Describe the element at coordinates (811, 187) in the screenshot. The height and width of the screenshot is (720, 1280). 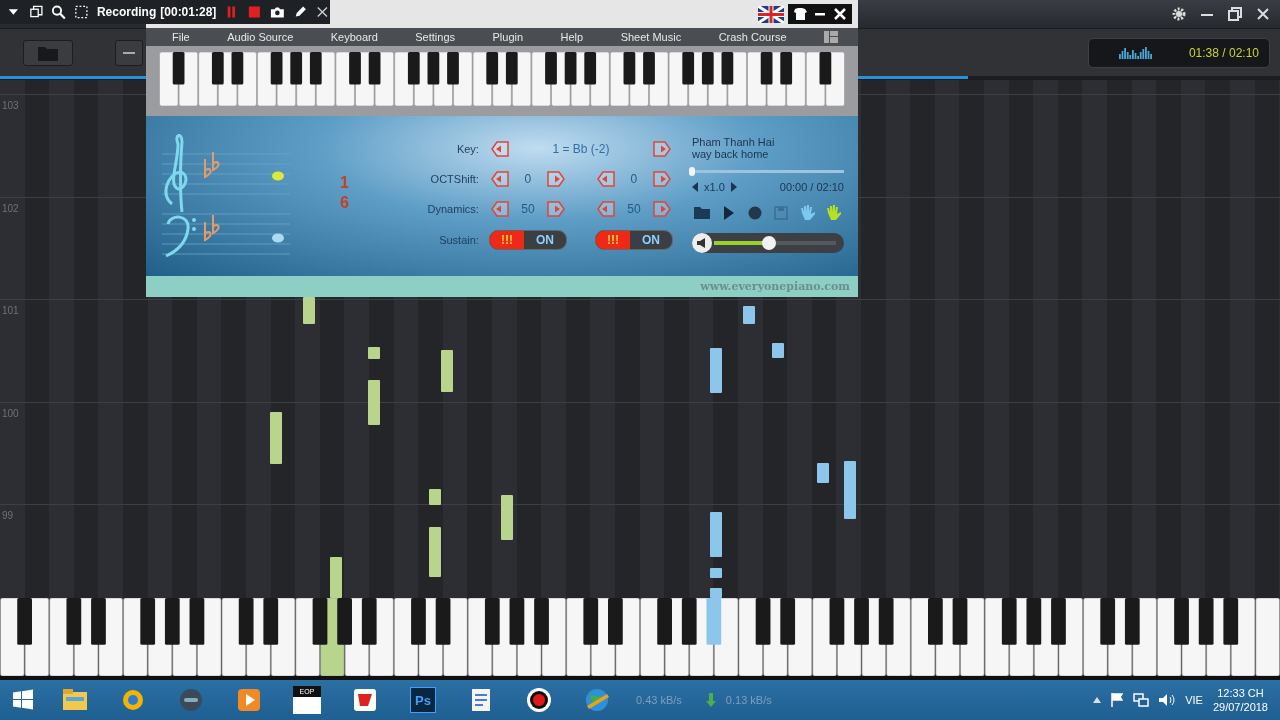
I see `song-time: 00:00 / 02:10` at that location.